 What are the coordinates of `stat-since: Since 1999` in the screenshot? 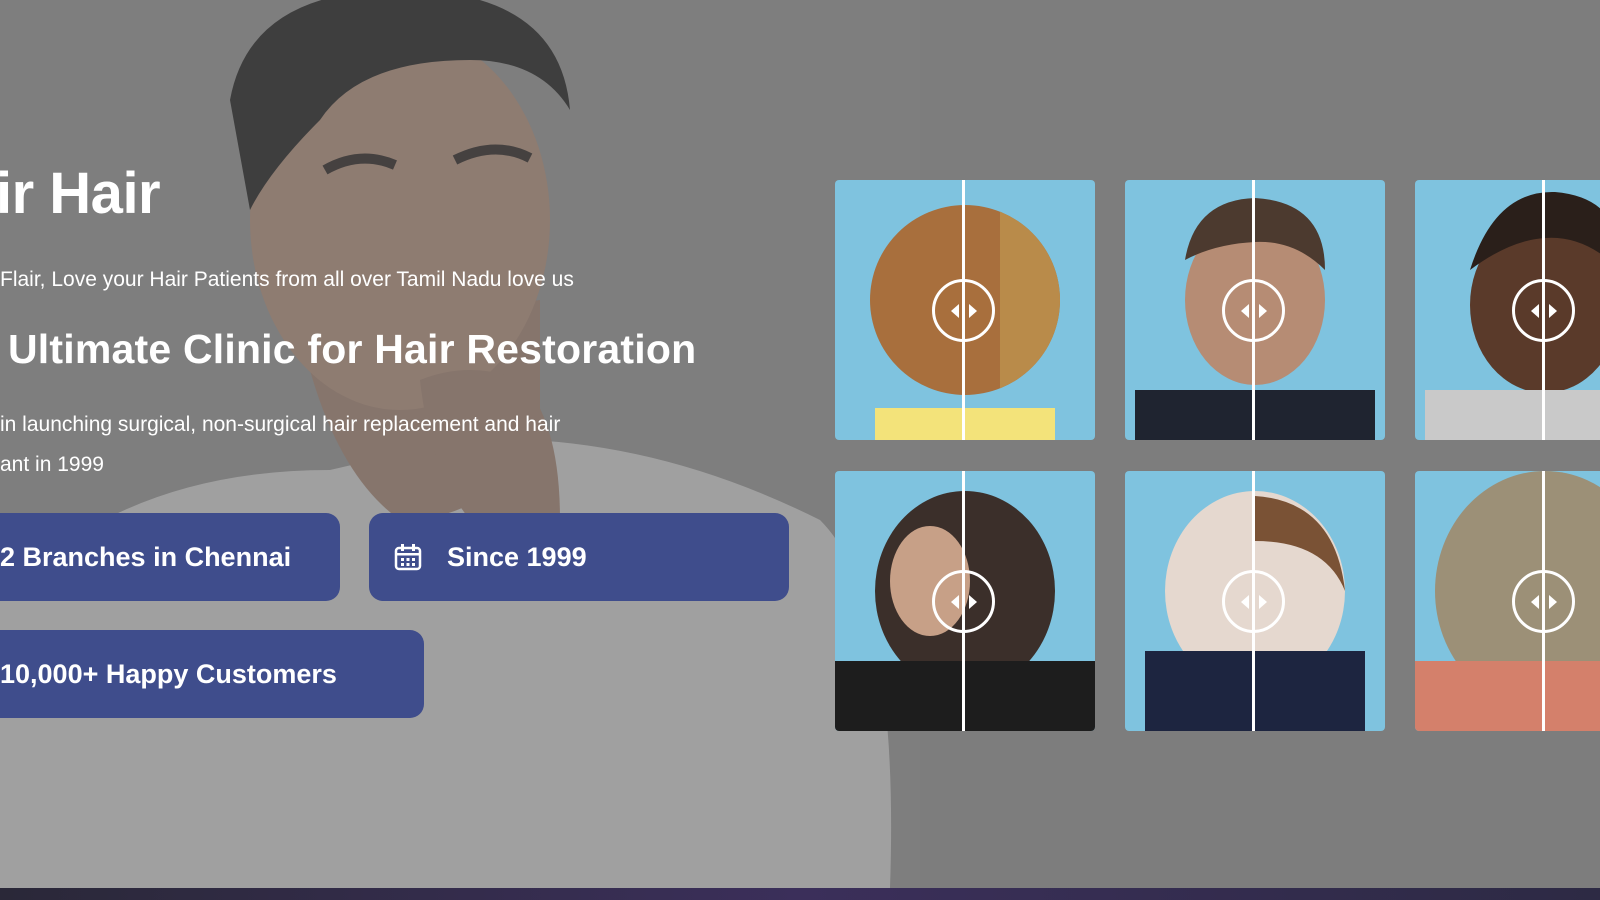 It's located at (579, 557).